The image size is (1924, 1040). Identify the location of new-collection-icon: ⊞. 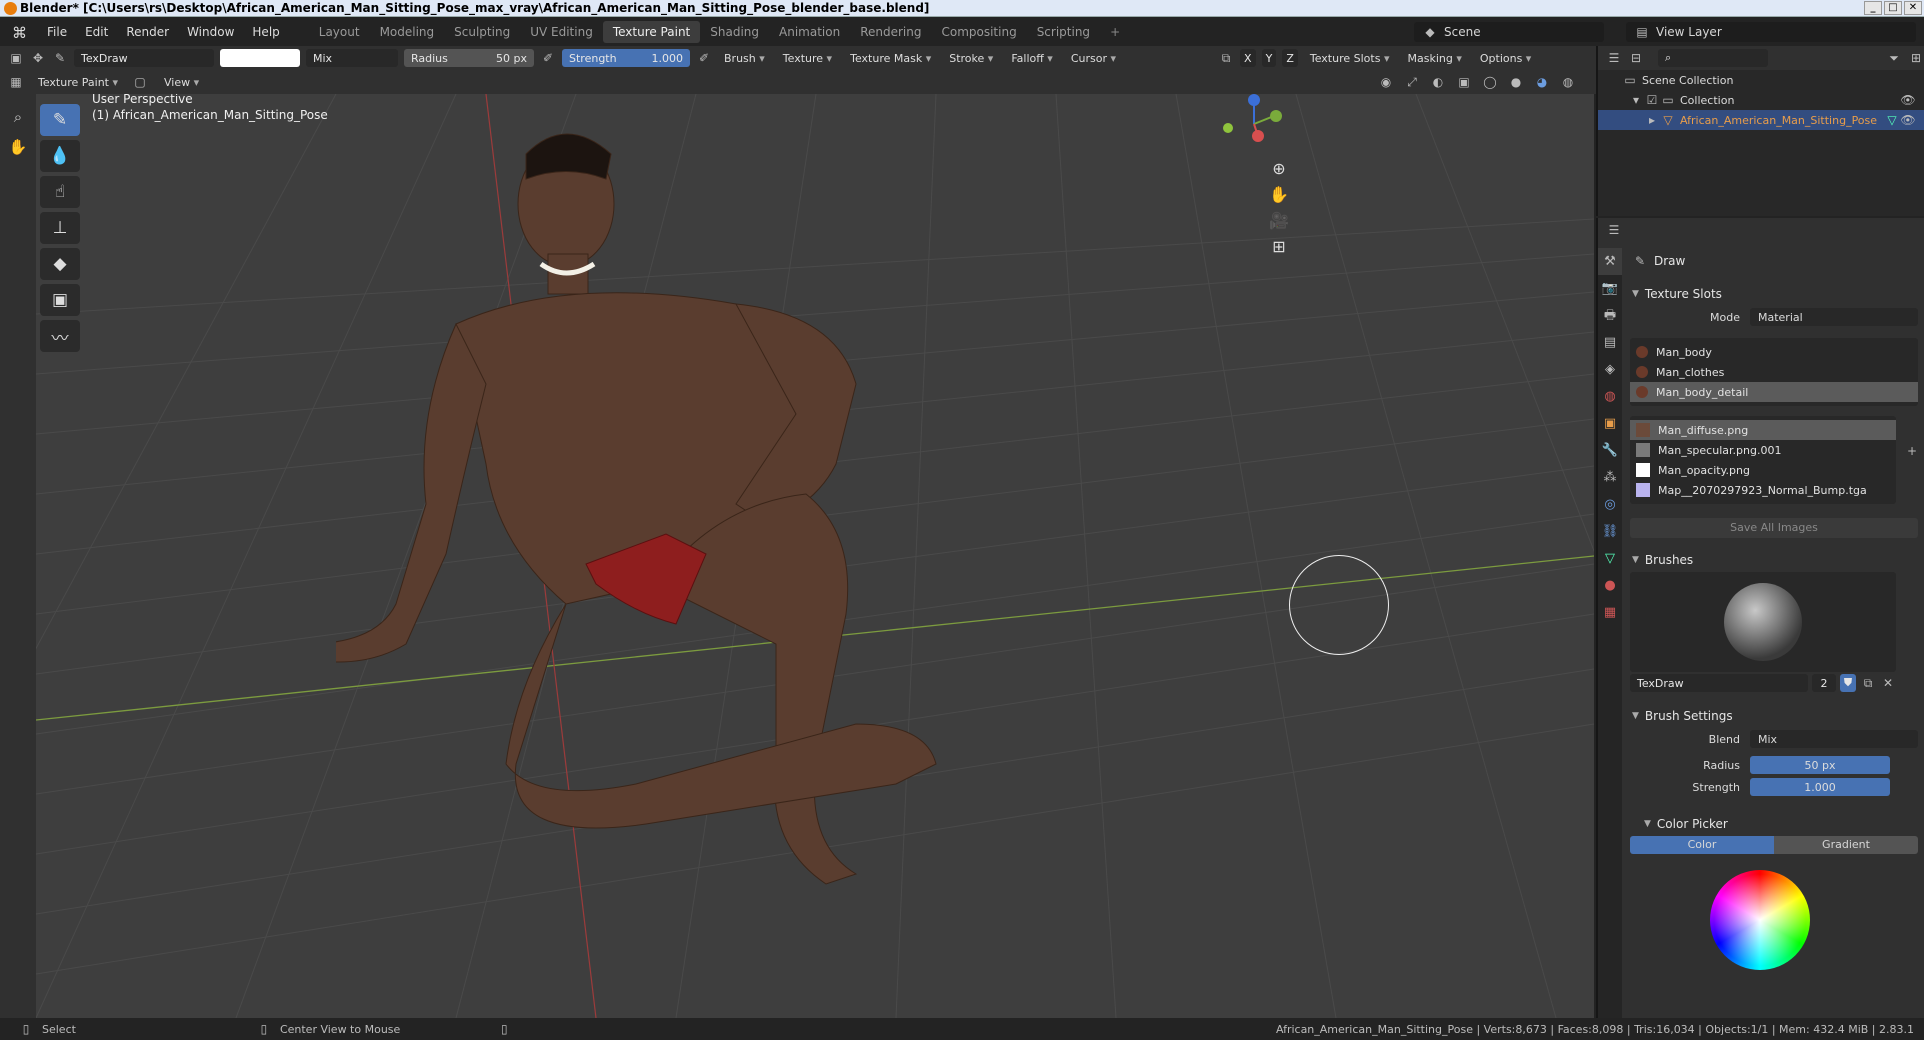
(1916, 58).